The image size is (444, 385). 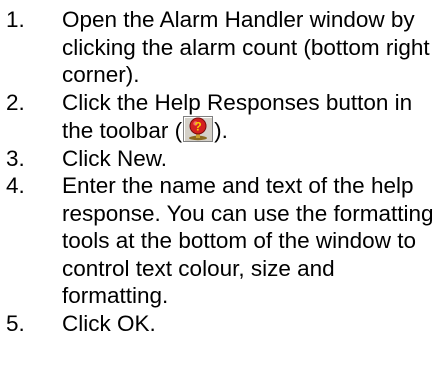 I want to click on step-text-after-icon: )., so click(x=221, y=130).